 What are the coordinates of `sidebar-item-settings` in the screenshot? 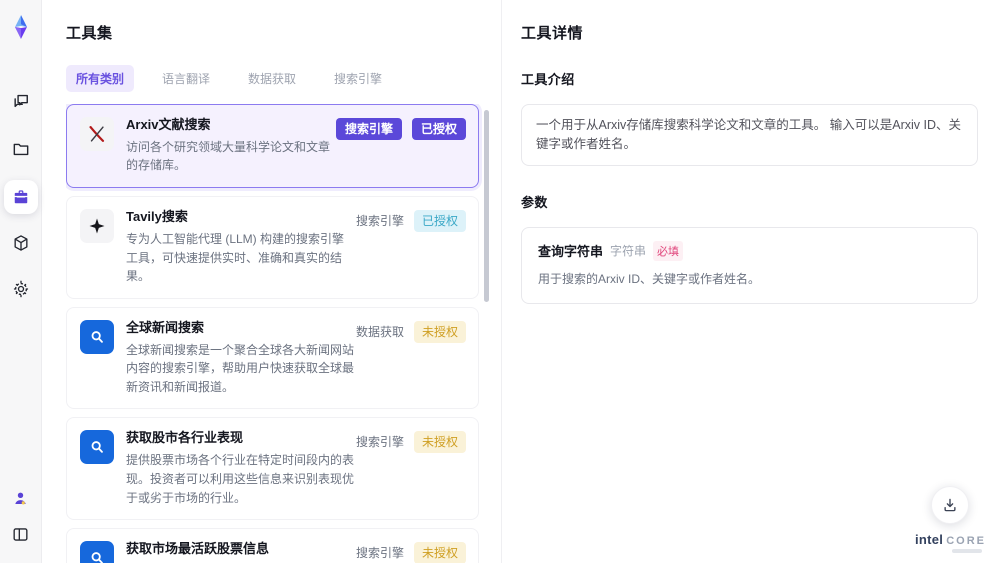 It's located at (21, 289).